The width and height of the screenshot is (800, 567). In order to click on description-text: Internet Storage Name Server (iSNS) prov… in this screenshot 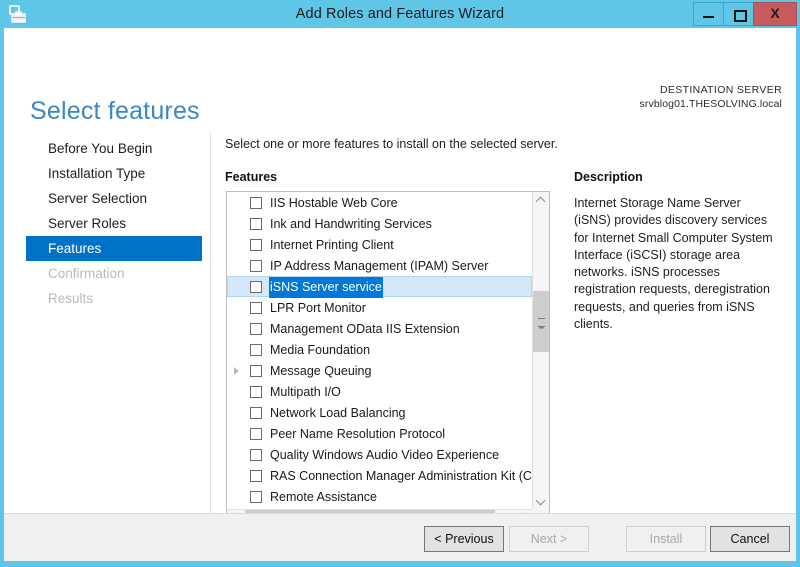, I will do `click(673, 264)`.